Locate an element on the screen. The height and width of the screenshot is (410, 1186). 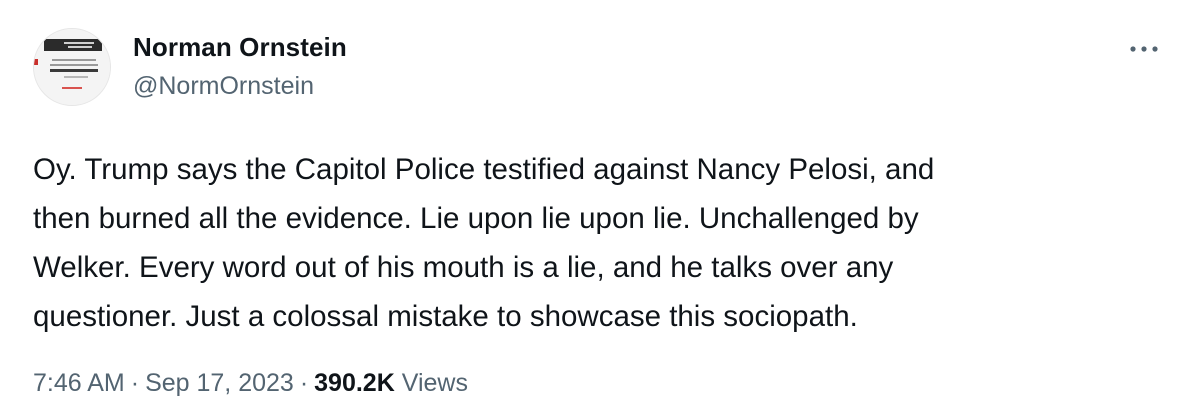
tweet-date: Sep 17, 2023 is located at coordinates (219, 383).